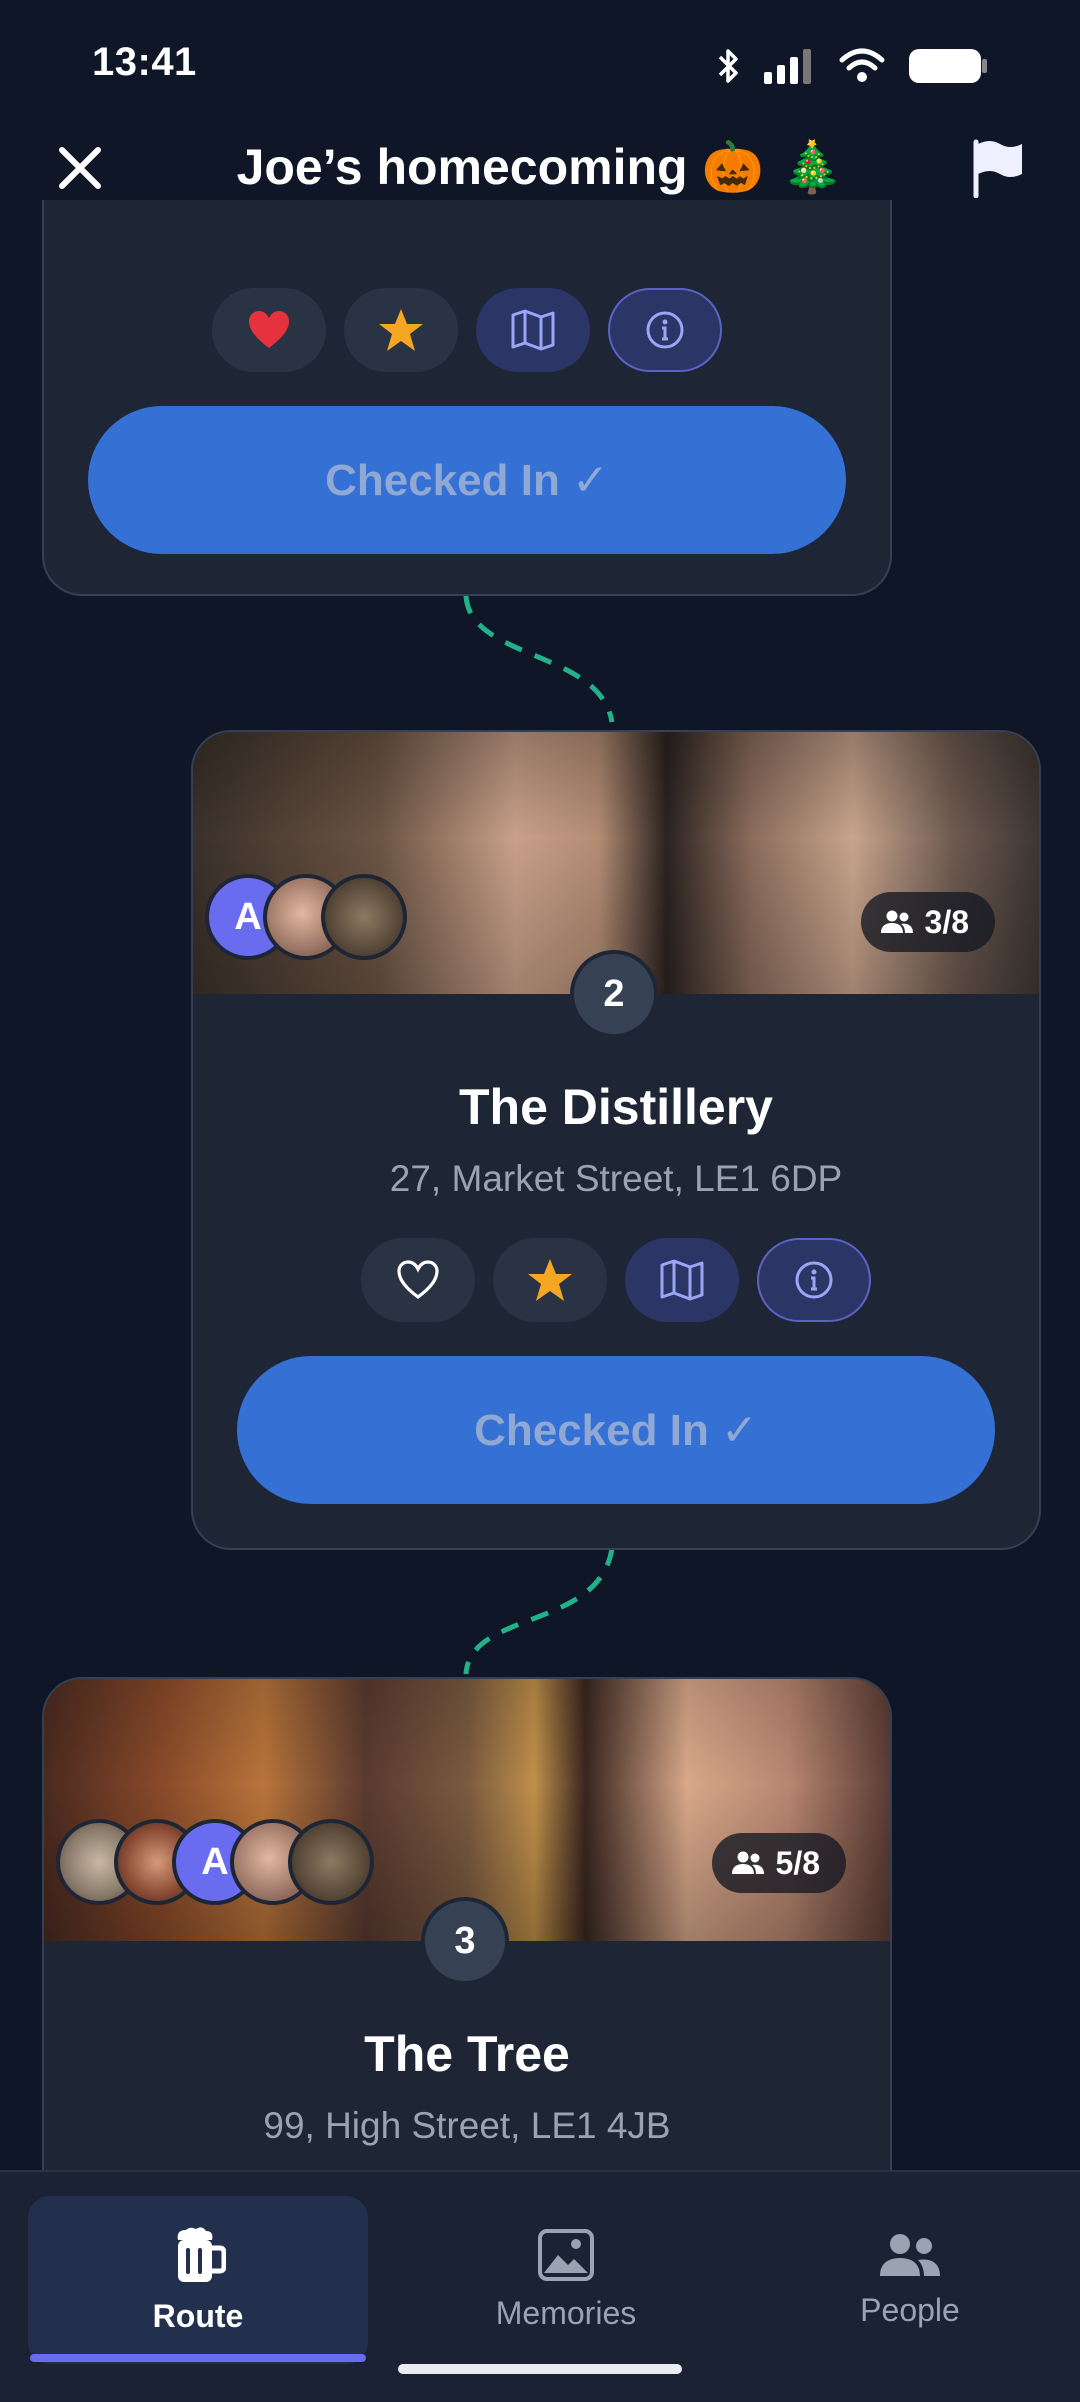  I want to click on attendance-badge: 3/8, so click(927, 922).